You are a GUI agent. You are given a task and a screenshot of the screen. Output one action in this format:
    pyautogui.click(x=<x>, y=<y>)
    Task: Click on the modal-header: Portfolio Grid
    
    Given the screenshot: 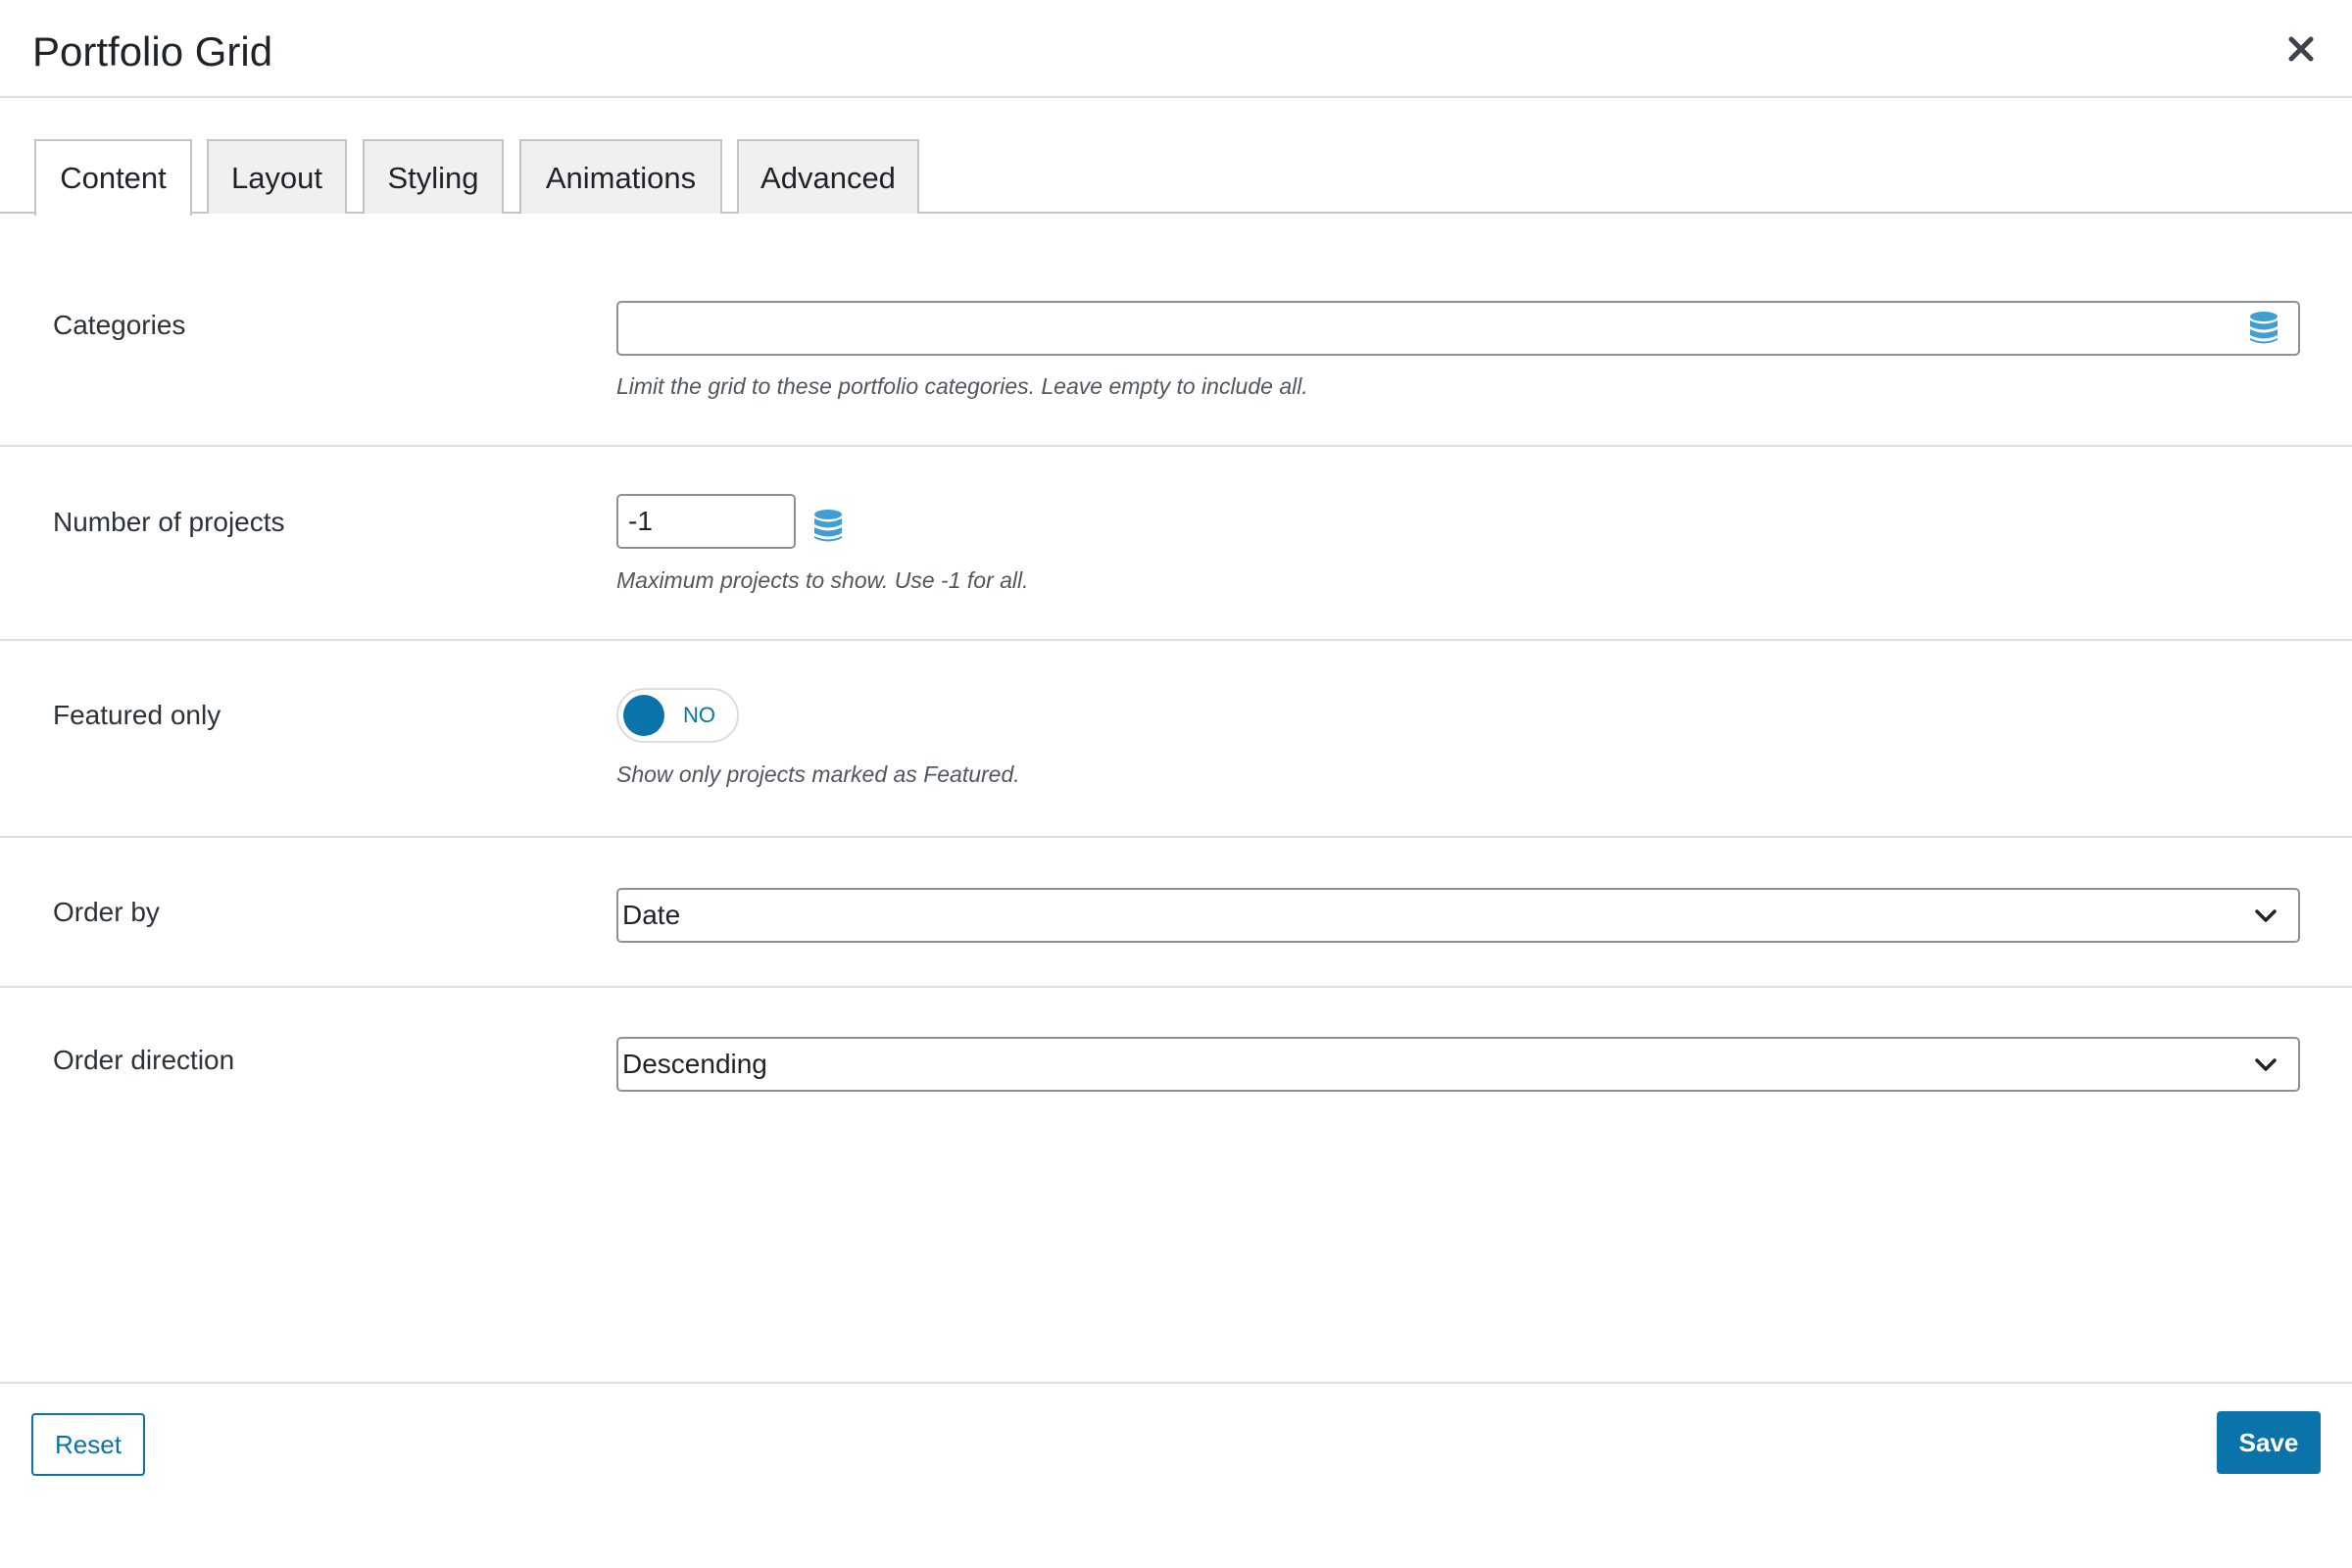 What is the action you would take?
    pyautogui.click(x=1176, y=49)
    